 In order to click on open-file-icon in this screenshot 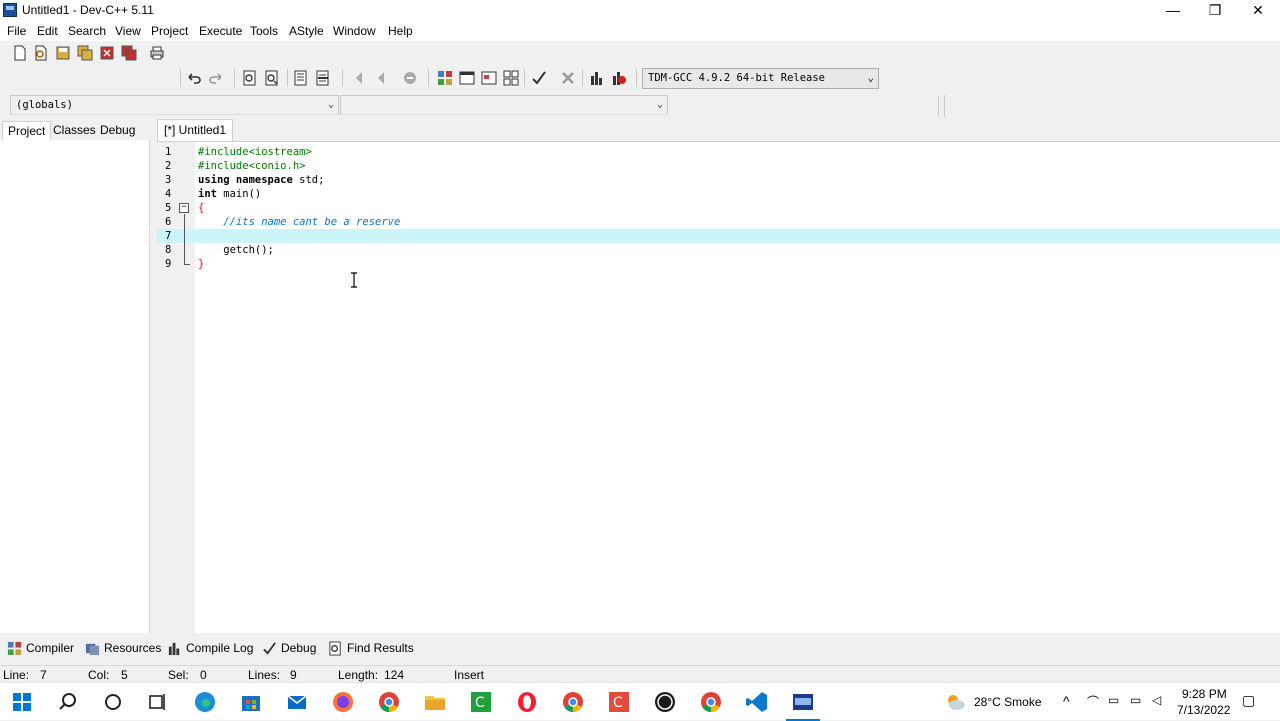, I will do `click(41, 53)`.